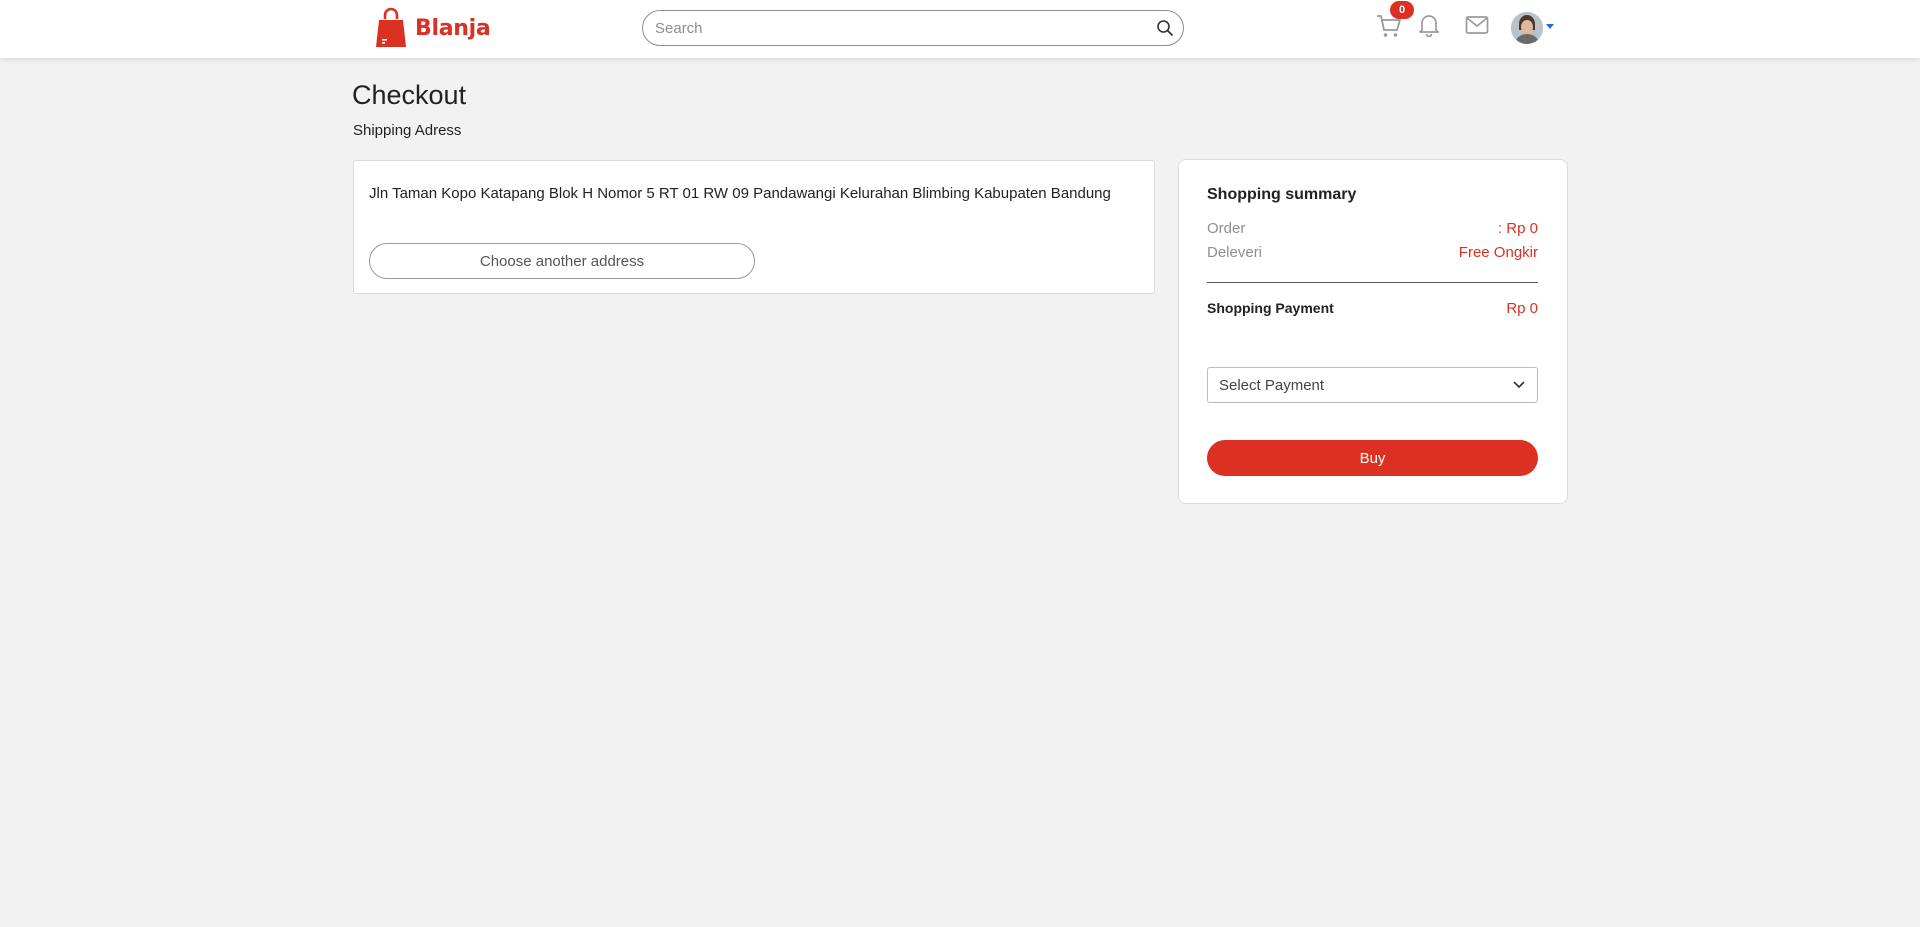  Describe the element at coordinates (391, 27) in the screenshot. I see `bag-logo-icon` at that location.